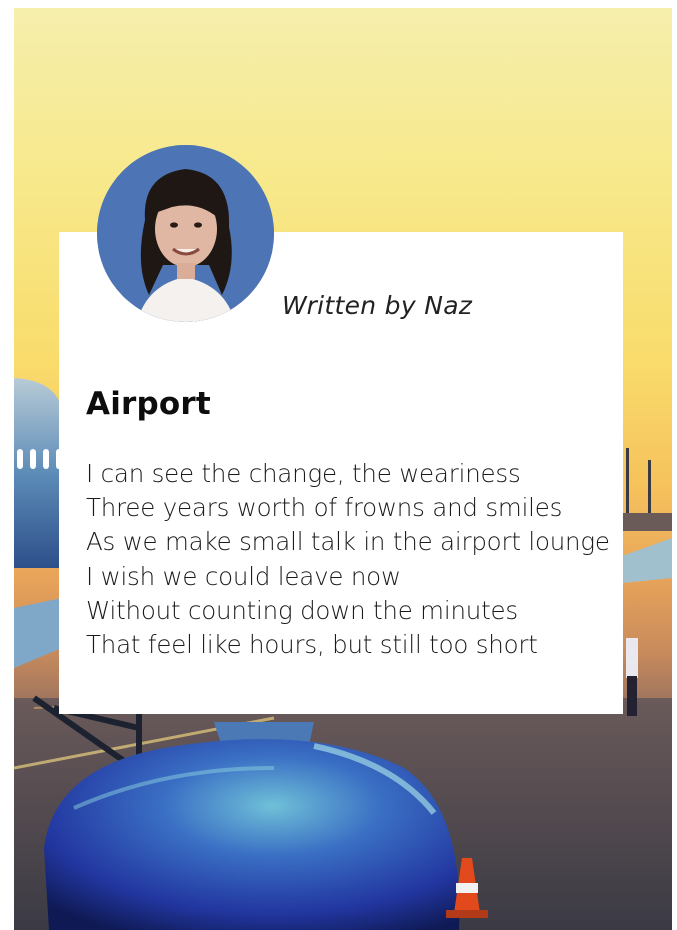  What do you see at coordinates (243, 576) in the screenshot?
I see `poem-line: I wish we could leave now` at bounding box center [243, 576].